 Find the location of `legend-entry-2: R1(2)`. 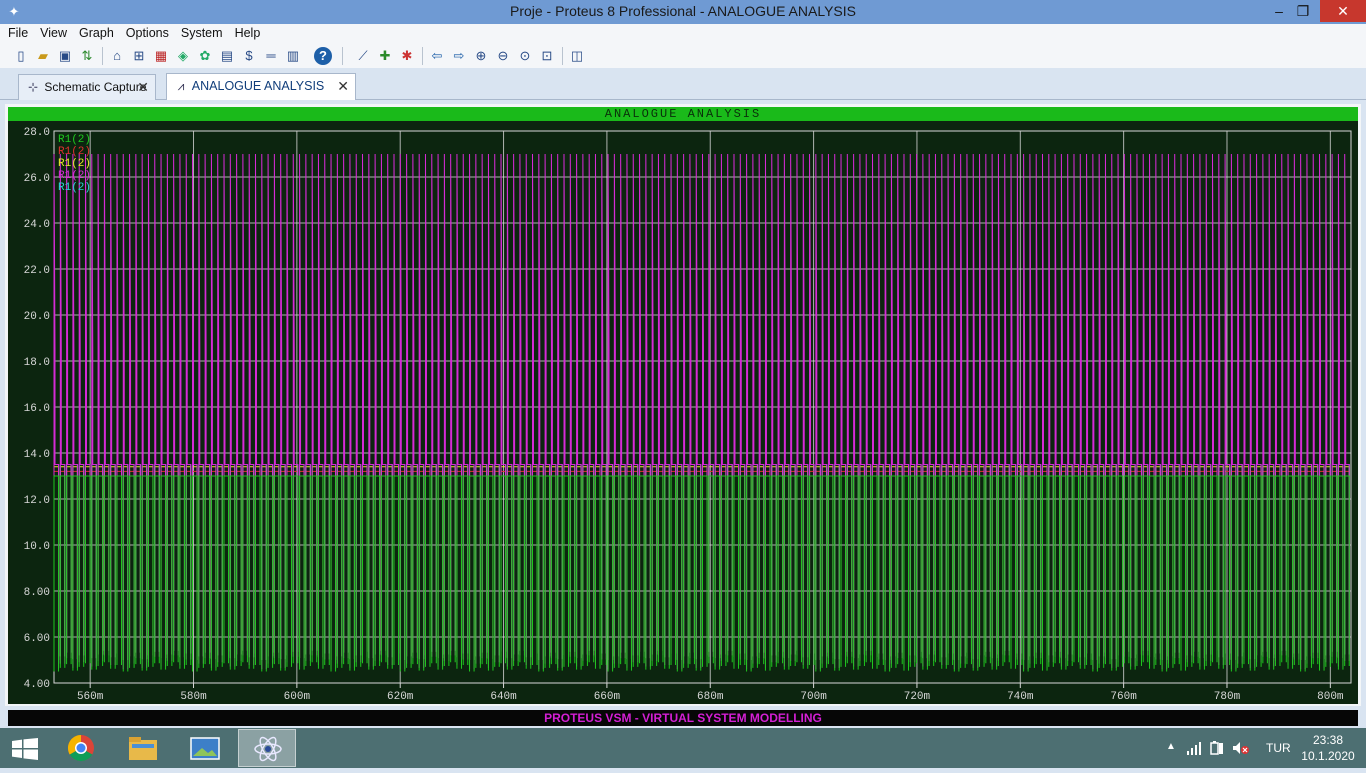

legend-entry-2: R1(2) is located at coordinates (74, 152).